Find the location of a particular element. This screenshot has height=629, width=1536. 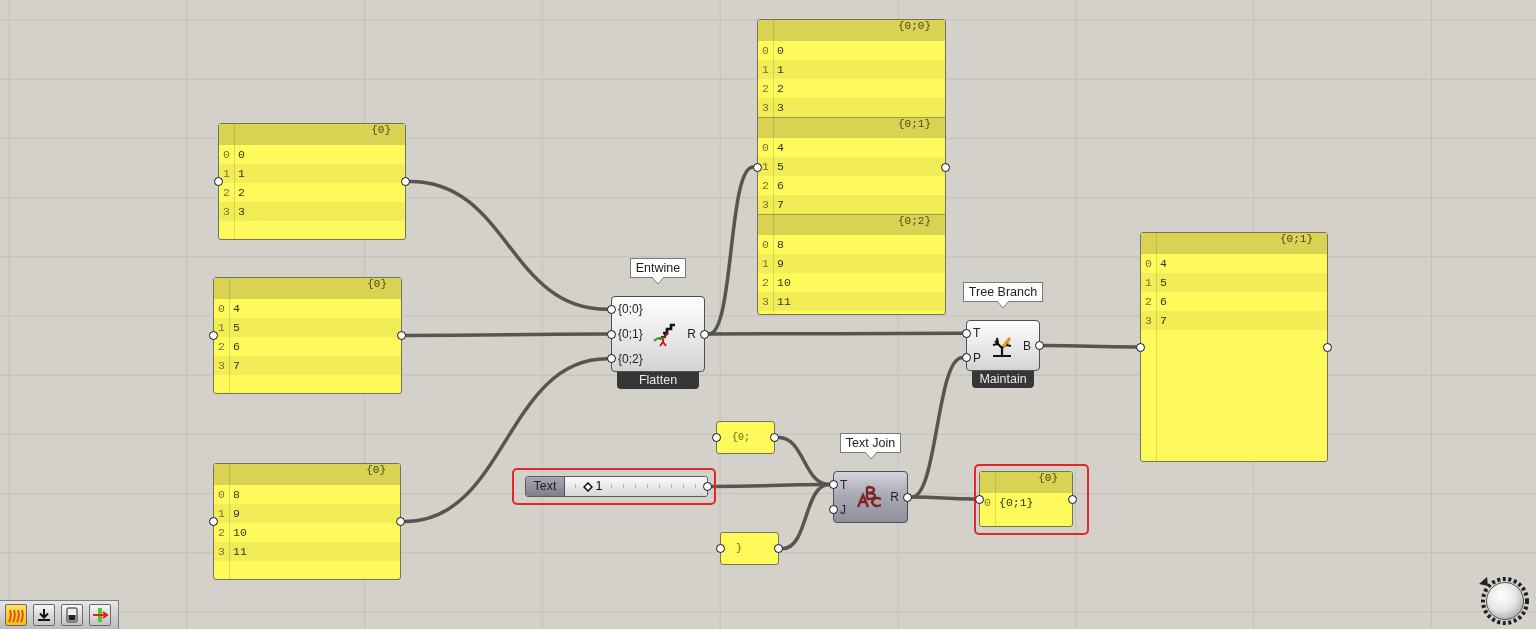

navigation-dial-icon is located at coordinates (1504, 600).